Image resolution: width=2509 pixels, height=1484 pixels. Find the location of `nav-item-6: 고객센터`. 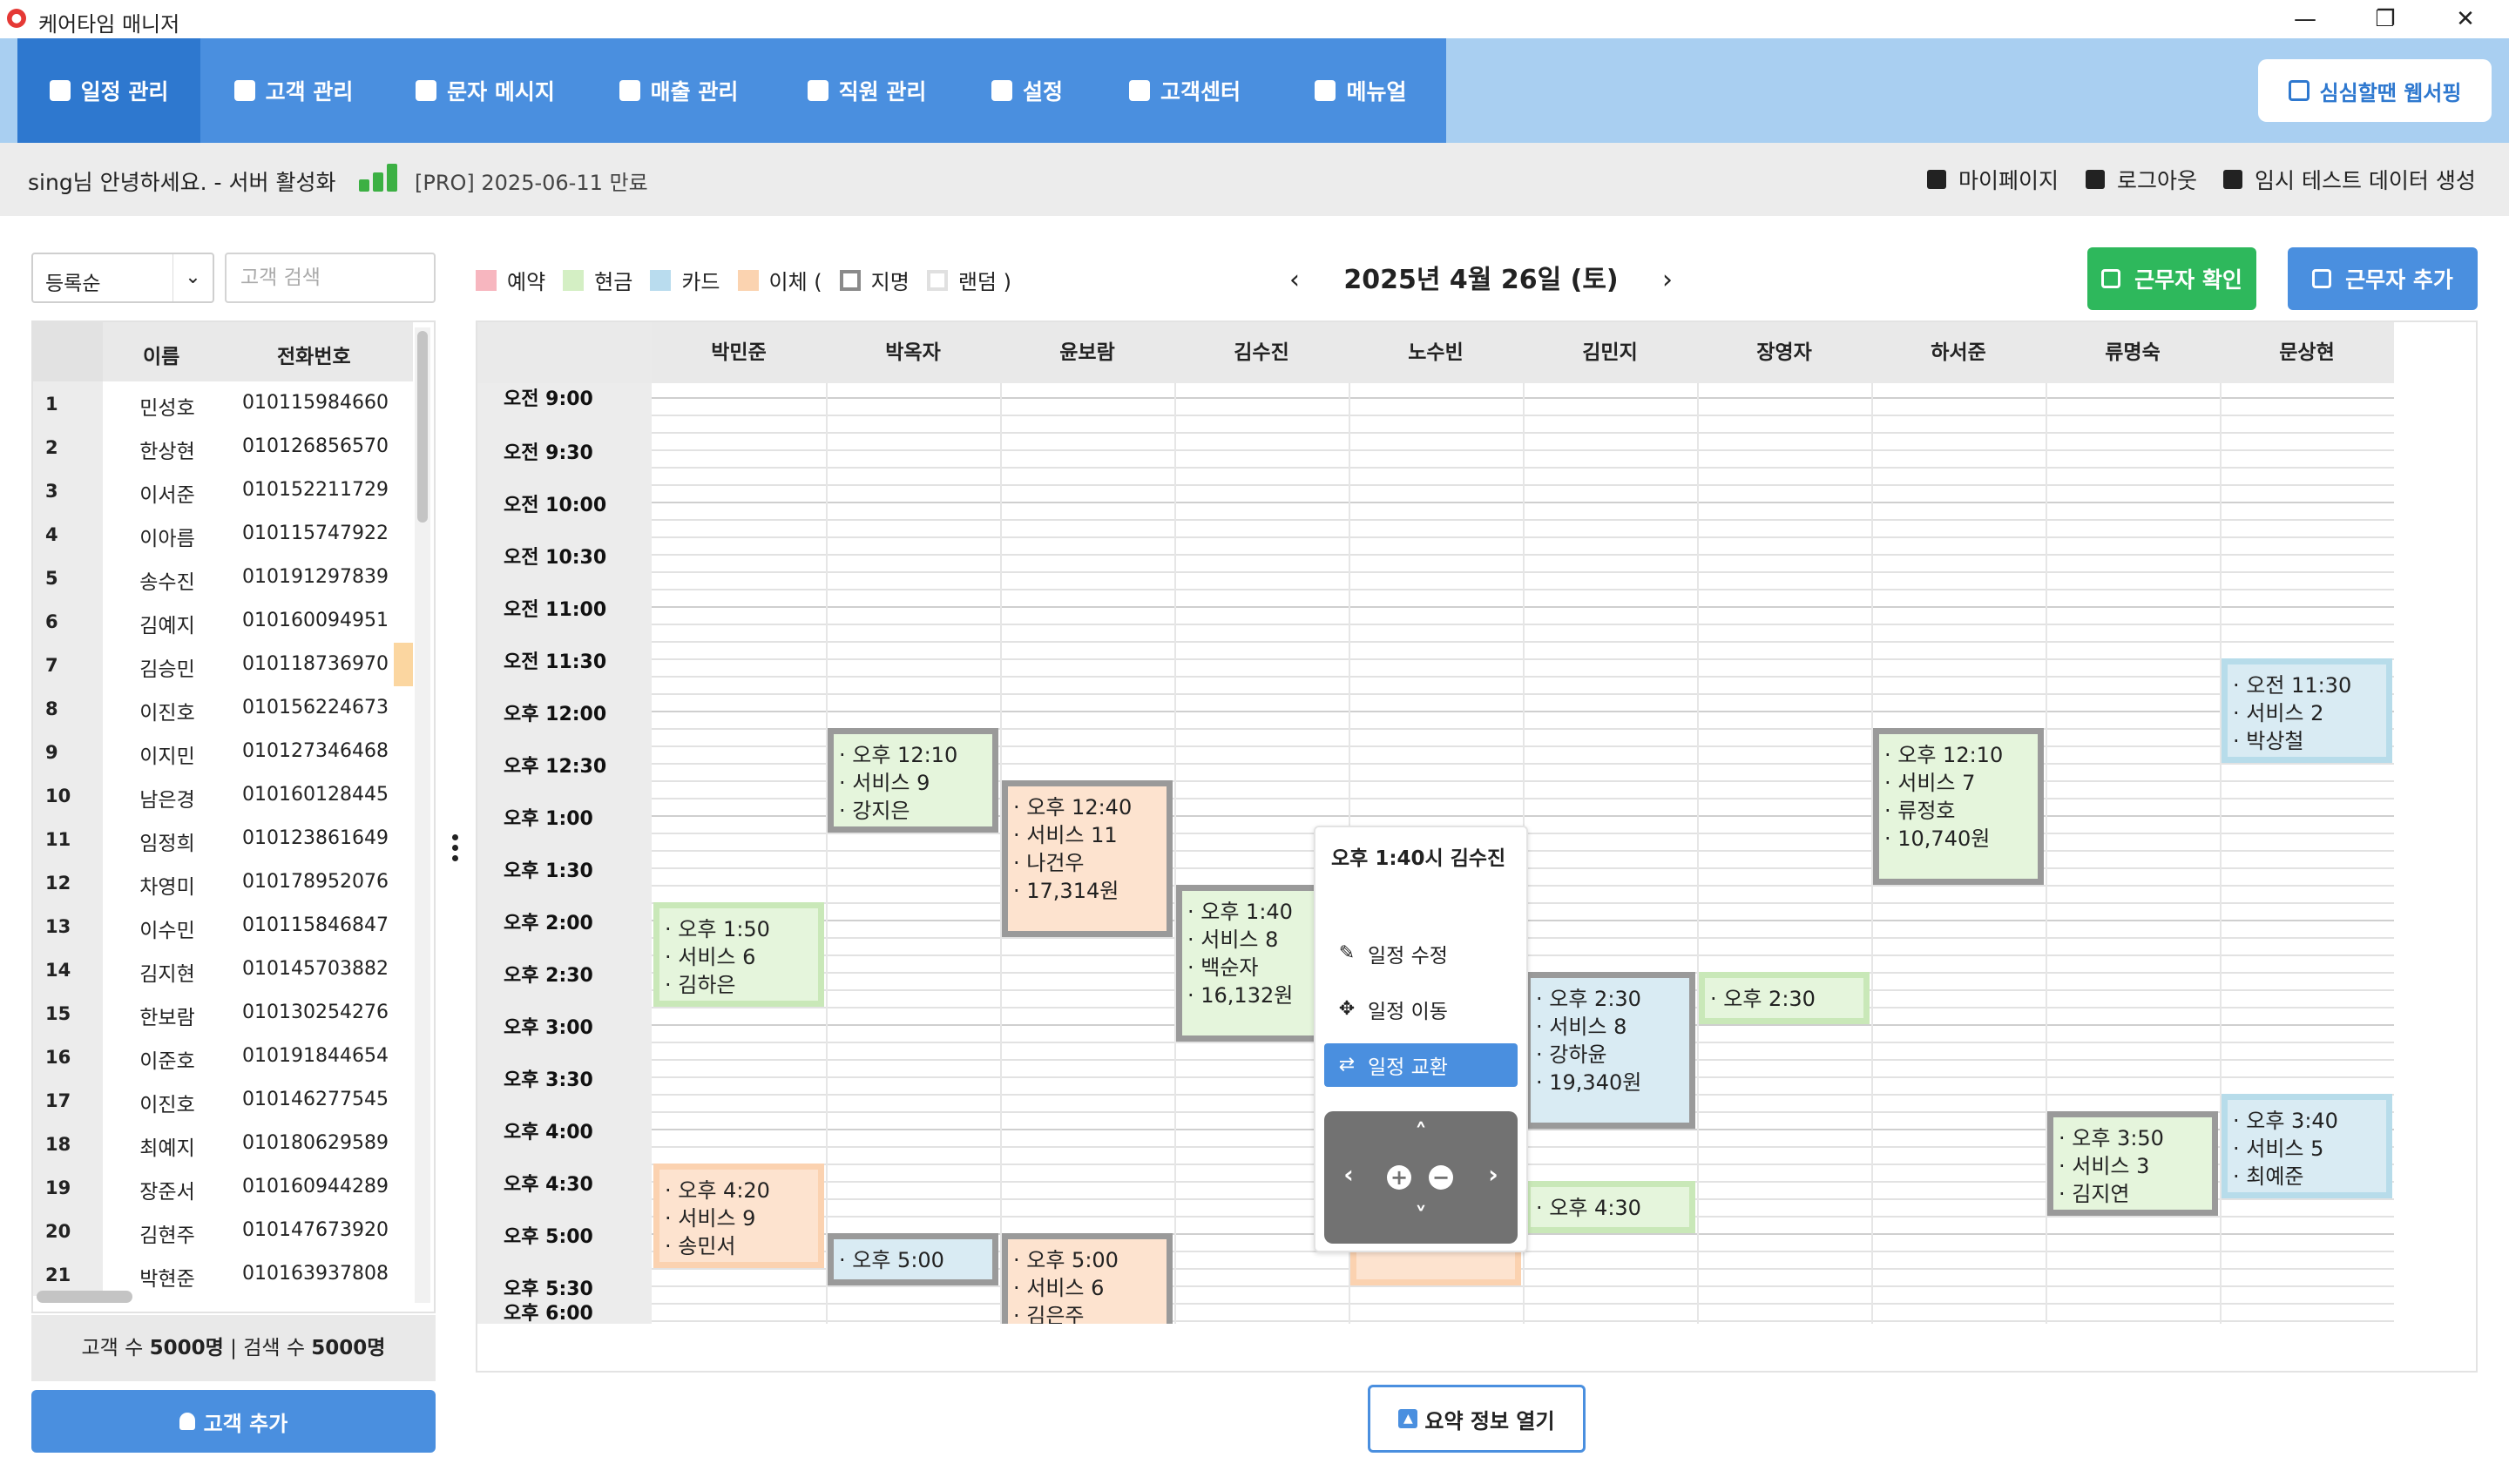

nav-item-6: 고객센터 is located at coordinates (1184, 90).